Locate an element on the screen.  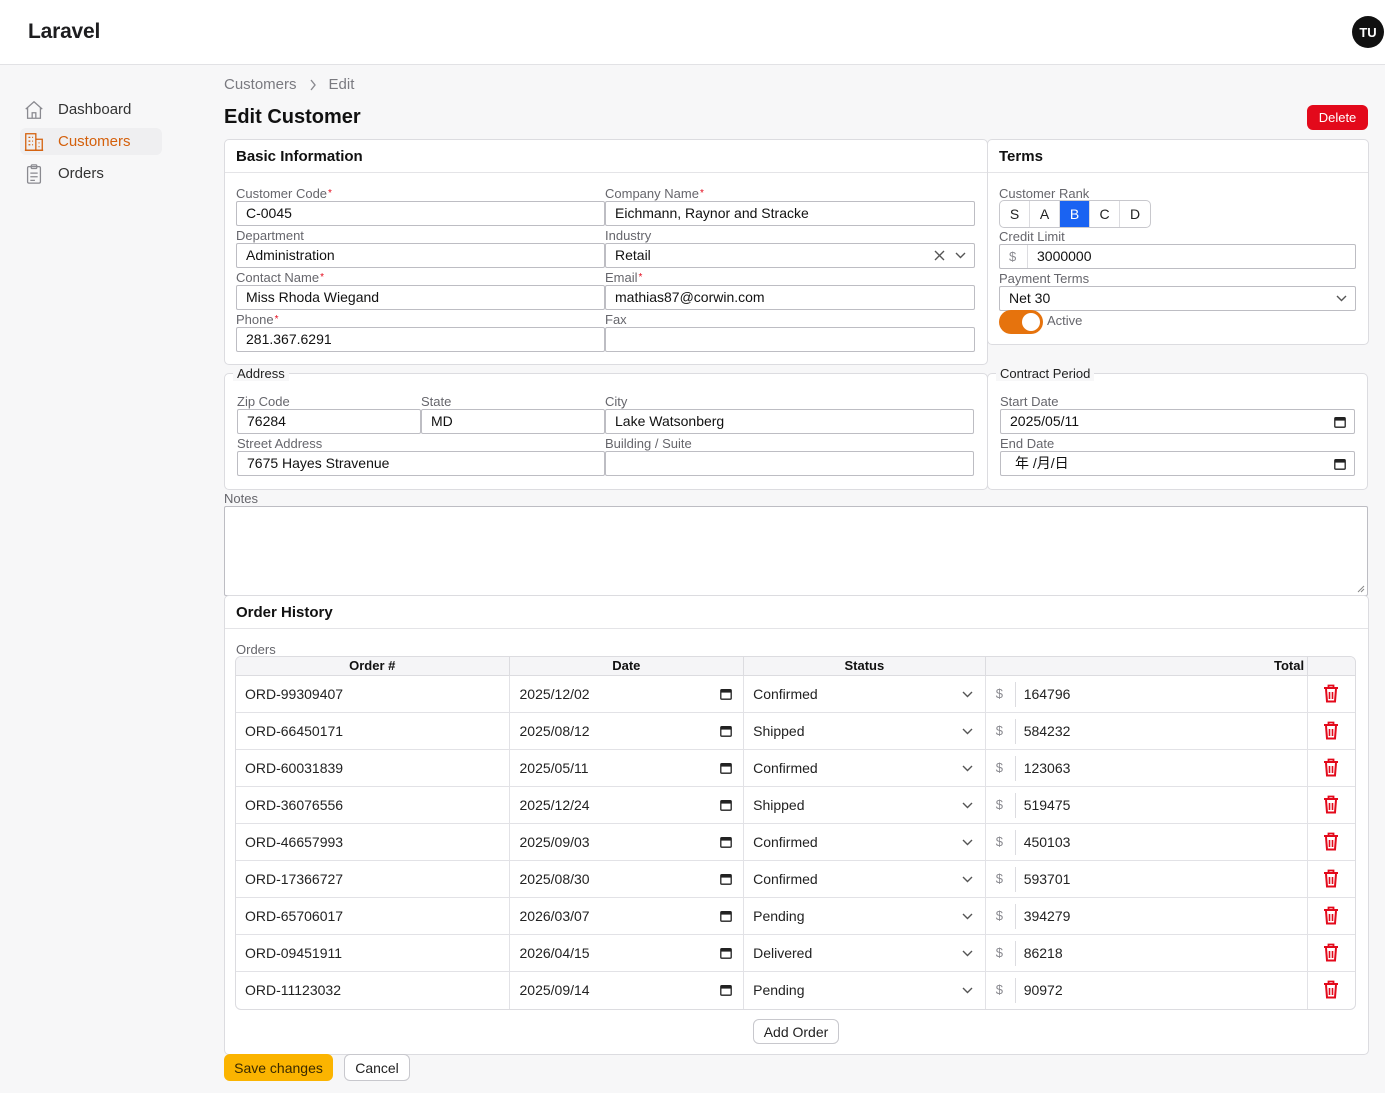
active-toggle is located at coordinates (1021, 322).